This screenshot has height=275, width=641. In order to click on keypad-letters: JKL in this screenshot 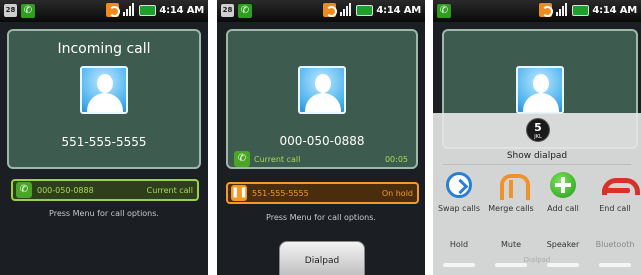, I will do `click(538, 137)`.